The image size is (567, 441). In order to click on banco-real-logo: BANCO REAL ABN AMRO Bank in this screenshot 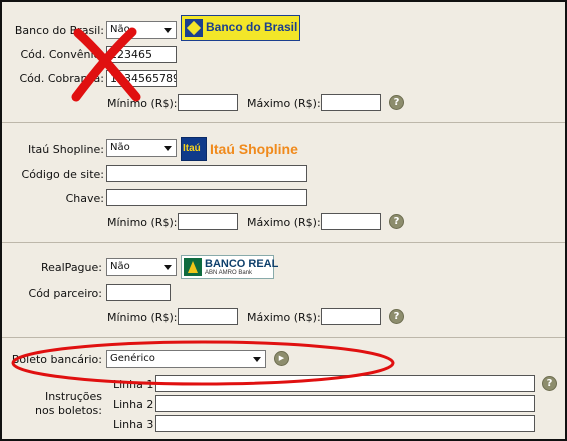, I will do `click(229, 267)`.